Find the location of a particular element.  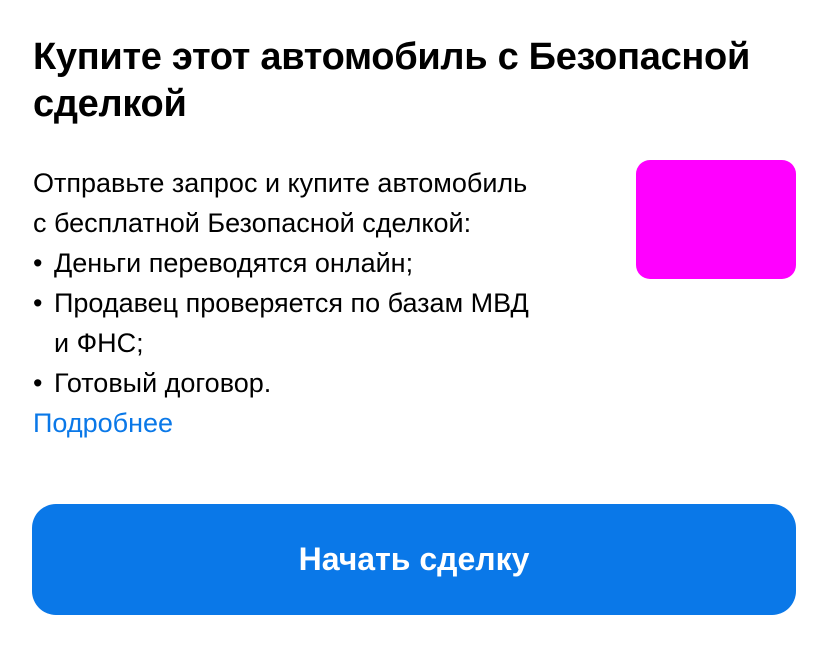

benefit-text-continuation: и ФНС; is located at coordinates (99, 343).